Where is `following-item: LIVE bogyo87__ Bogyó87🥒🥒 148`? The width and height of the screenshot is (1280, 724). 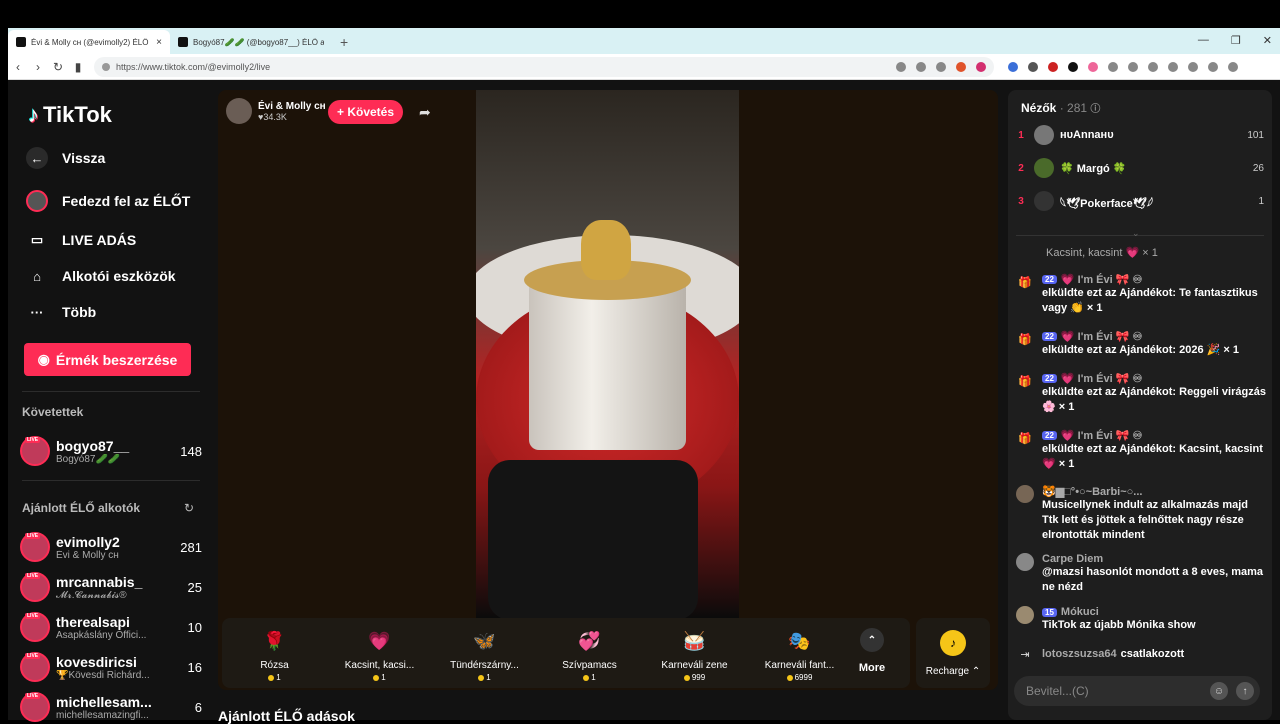 following-item: LIVE bogyo87__ Bogyó87🥒🥒 148 is located at coordinates (111, 451).